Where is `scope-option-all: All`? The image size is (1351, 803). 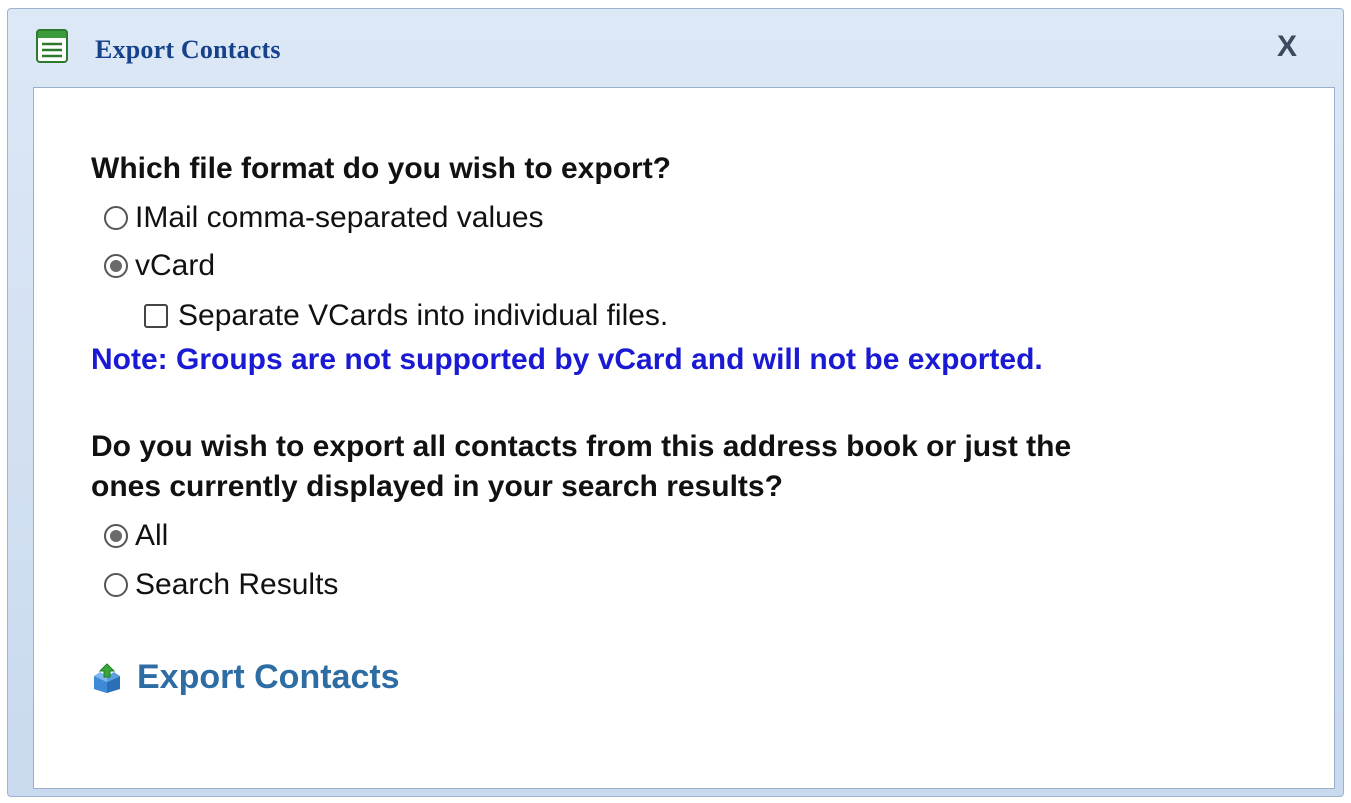 scope-option-all: All is located at coordinates (136, 536).